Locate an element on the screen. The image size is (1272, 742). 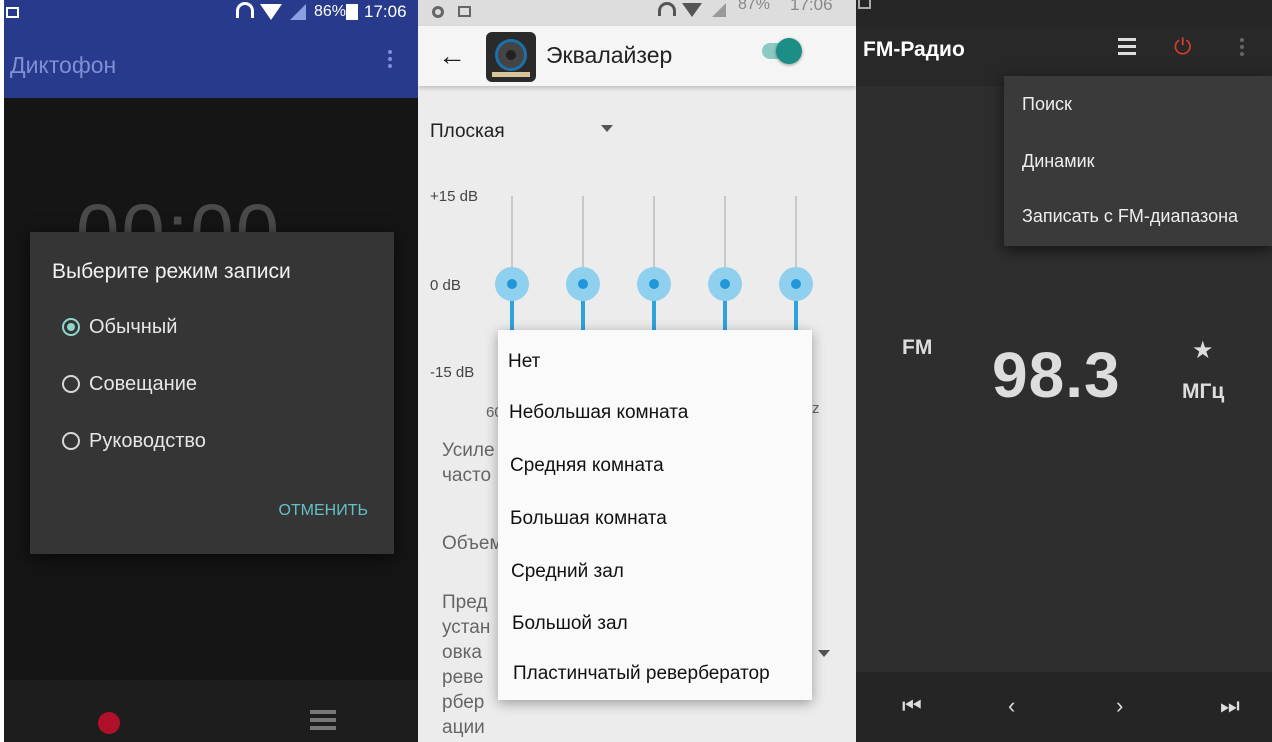
radio-option-lecture: Руководство is located at coordinates (134, 441).